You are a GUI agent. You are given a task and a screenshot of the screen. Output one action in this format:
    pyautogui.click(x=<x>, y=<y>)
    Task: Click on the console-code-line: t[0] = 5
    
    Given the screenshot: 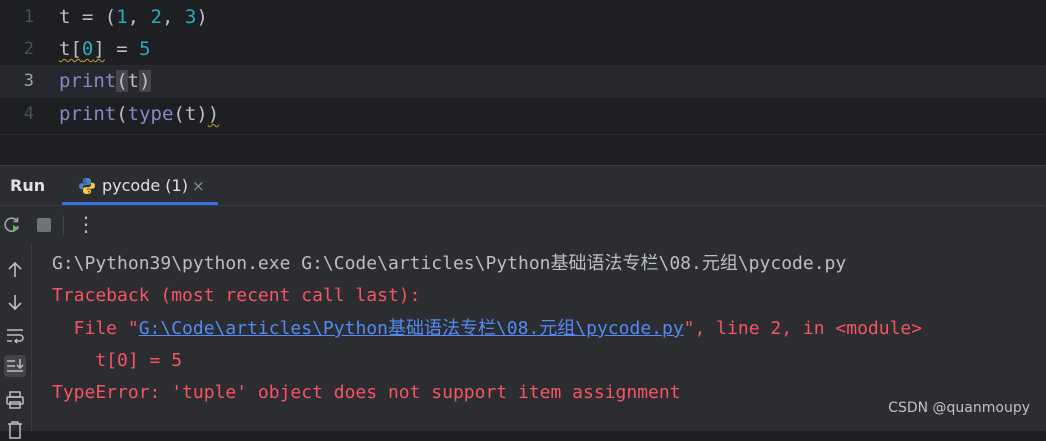 What is the action you would take?
    pyautogui.click(x=117, y=360)
    